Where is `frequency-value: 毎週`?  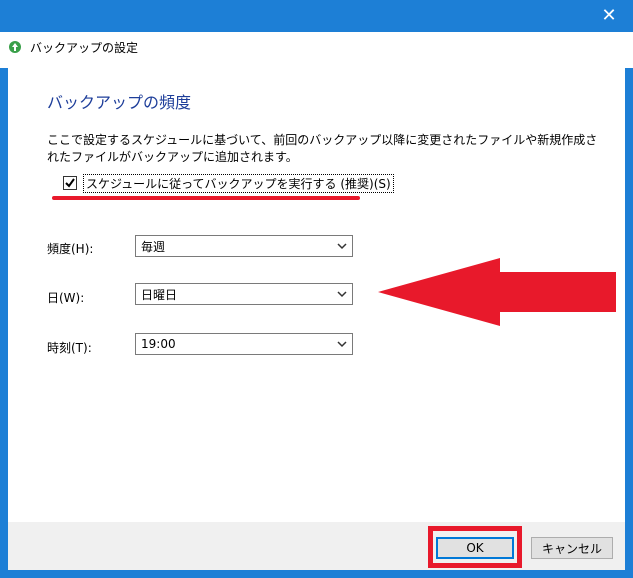
frequency-value: 毎週 is located at coordinates (153, 246).